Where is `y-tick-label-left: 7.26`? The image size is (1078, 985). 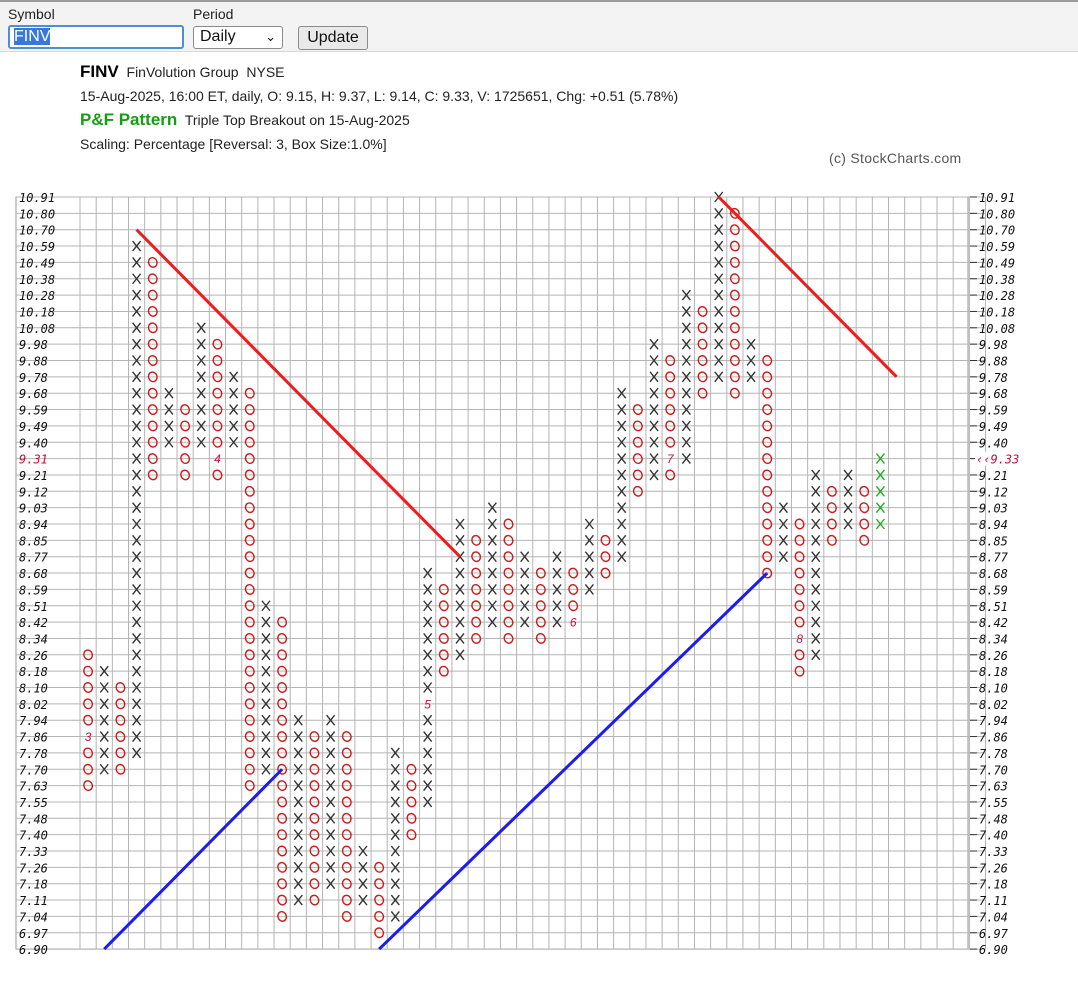
y-tick-label-left: 7.26 is located at coordinates (33, 868).